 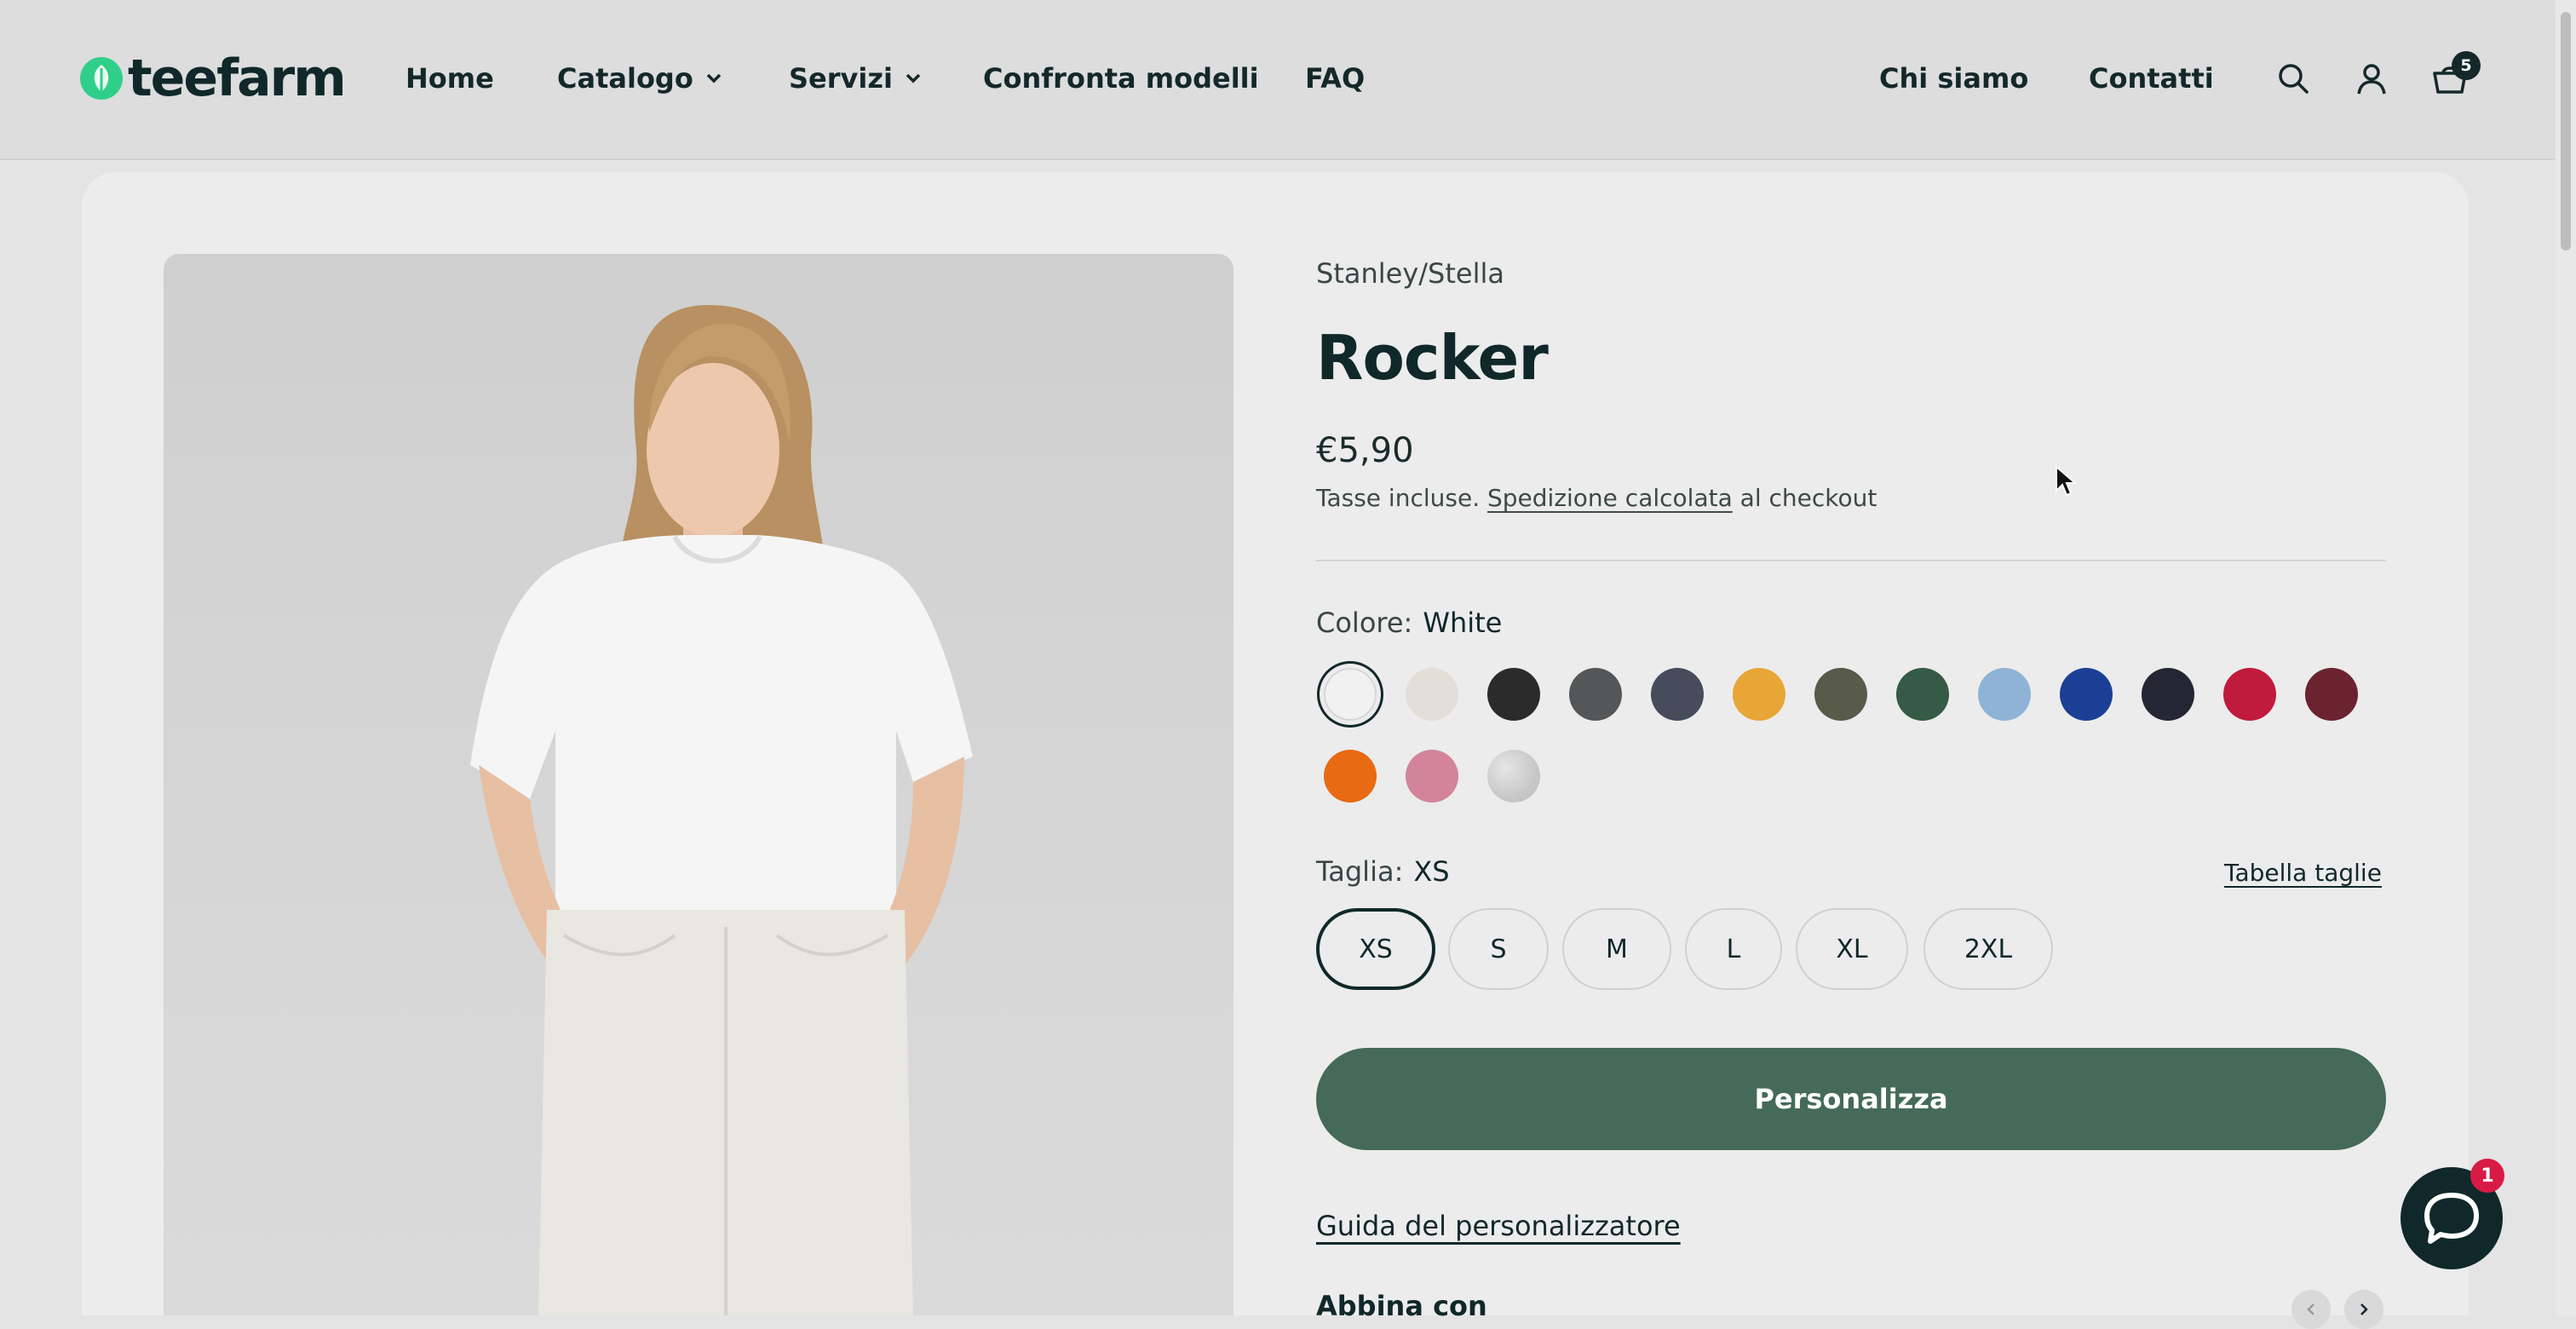 What do you see at coordinates (1364, 623) in the screenshot?
I see `color-label-text: Colore:` at bounding box center [1364, 623].